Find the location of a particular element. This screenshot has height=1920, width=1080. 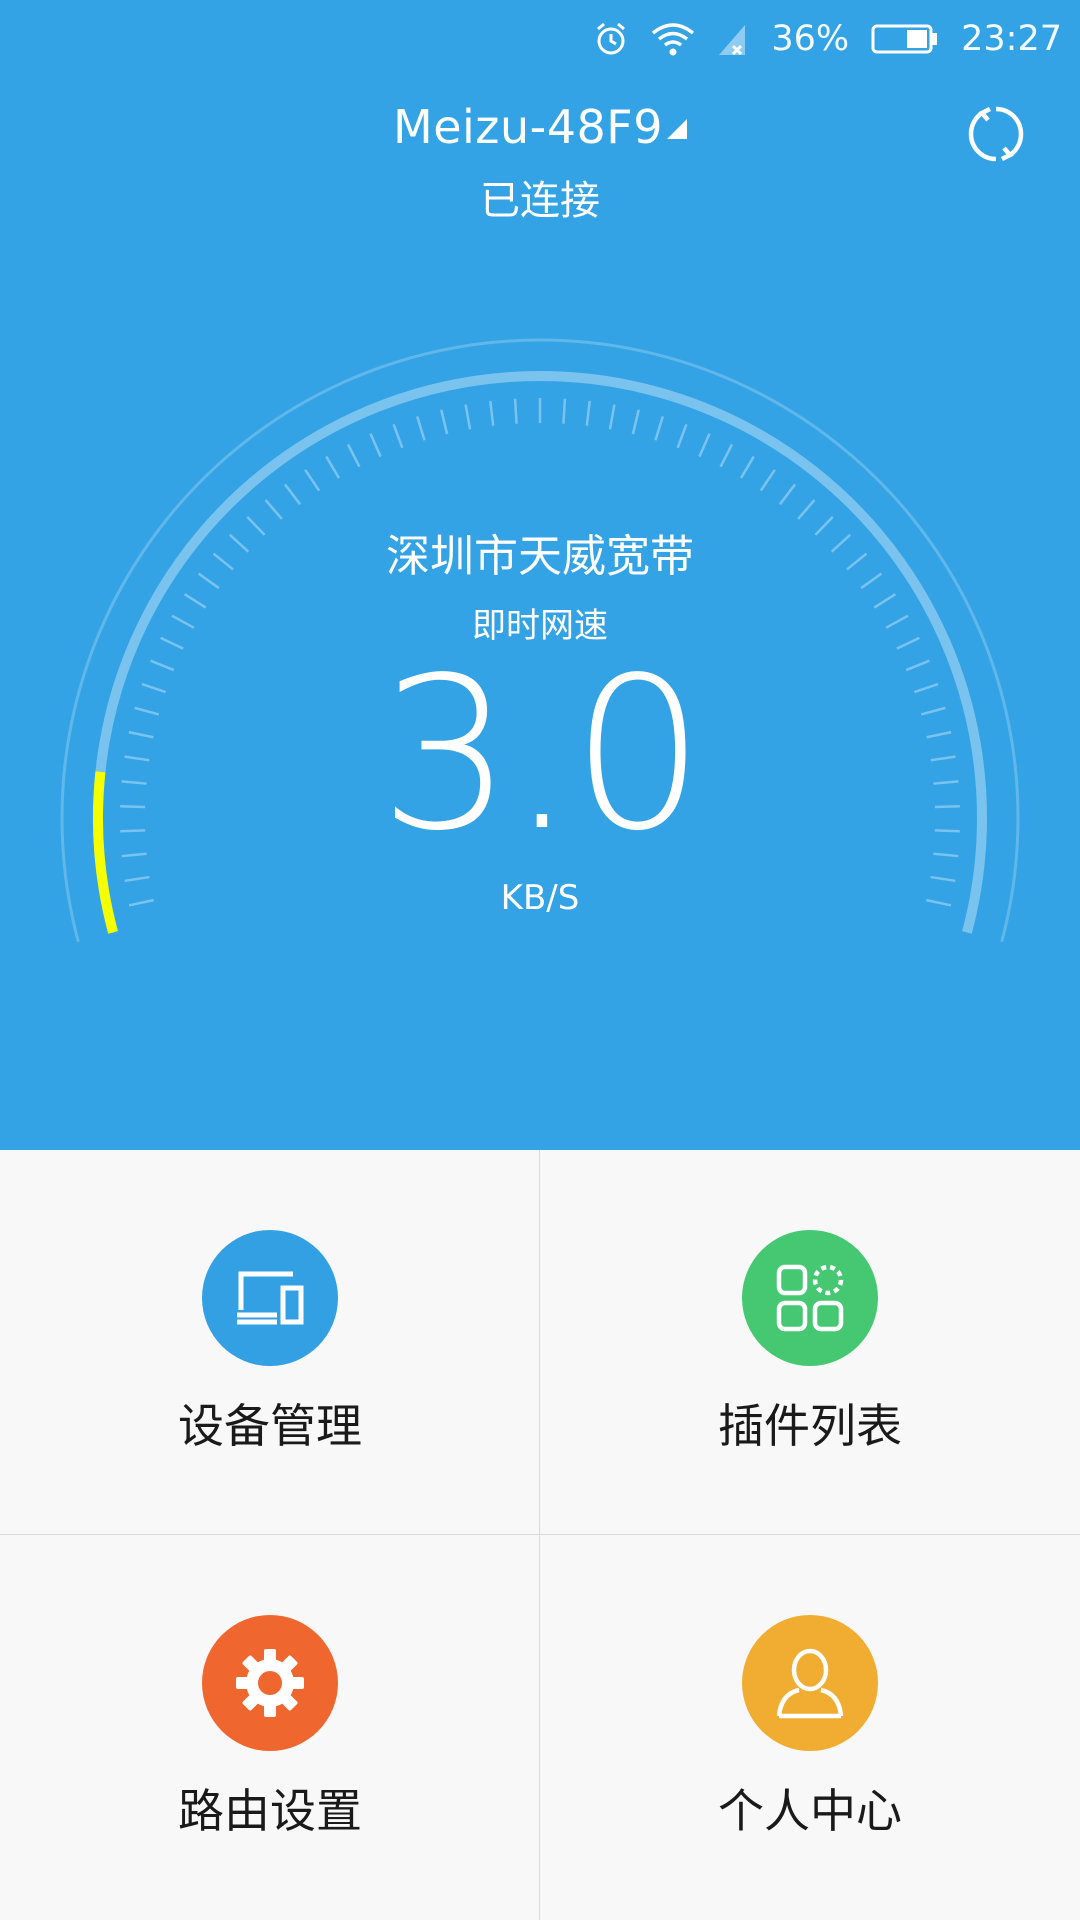

refresh-icon is located at coordinates (996, 134).